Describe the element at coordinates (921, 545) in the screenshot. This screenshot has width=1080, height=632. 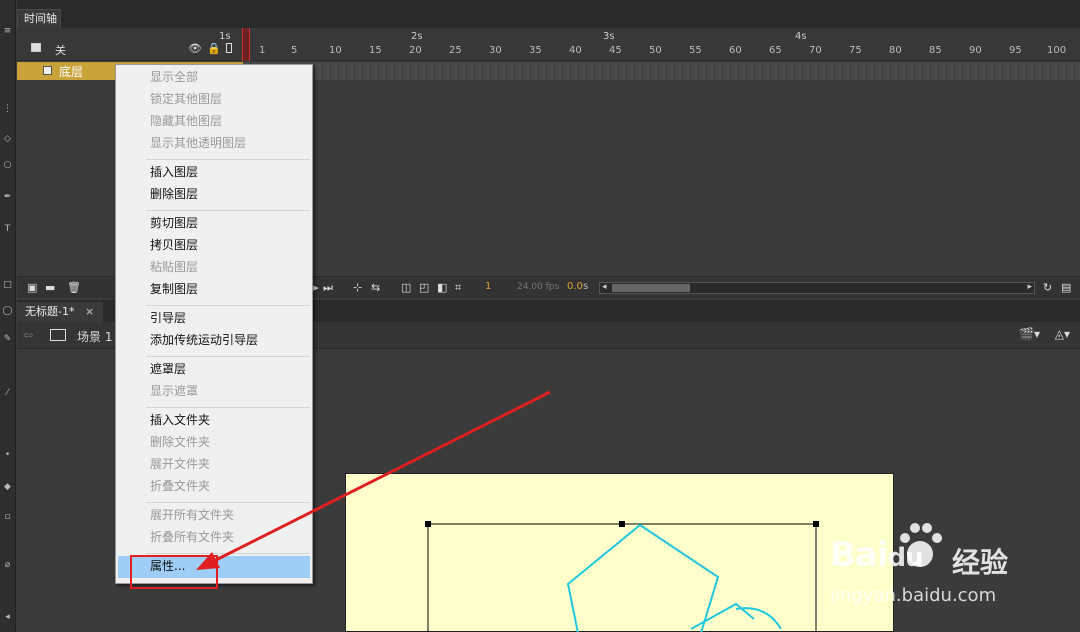
I see `paw-icon` at that location.